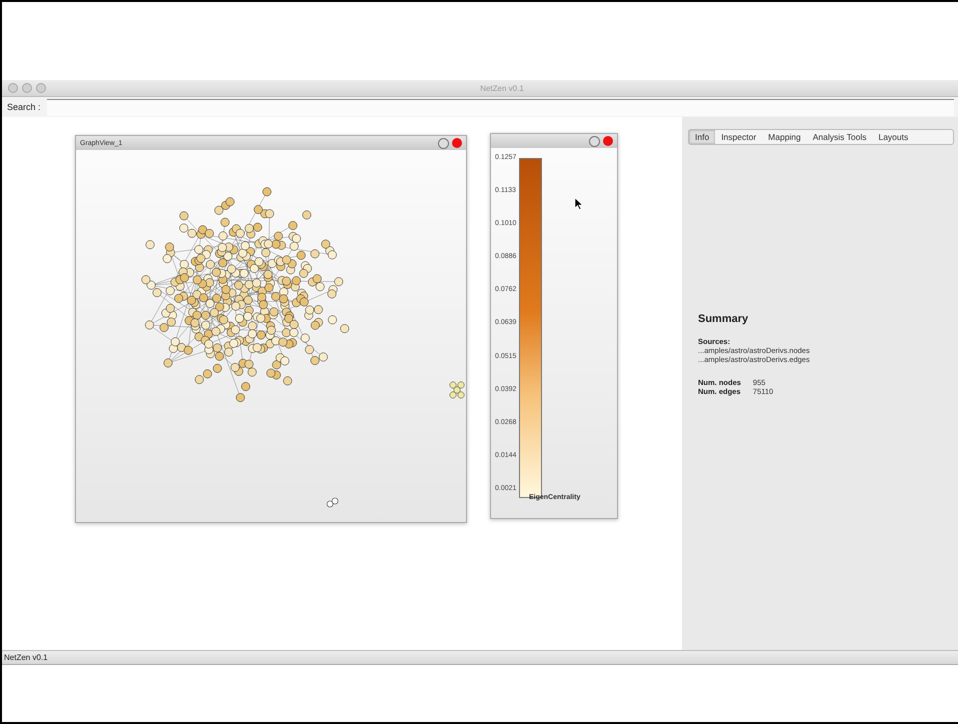 This screenshot has width=958, height=724. What do you see at coordinates (724, 319) in the screenshot?
I see `summary-heading: Summary` at bounding box center [724, 319].